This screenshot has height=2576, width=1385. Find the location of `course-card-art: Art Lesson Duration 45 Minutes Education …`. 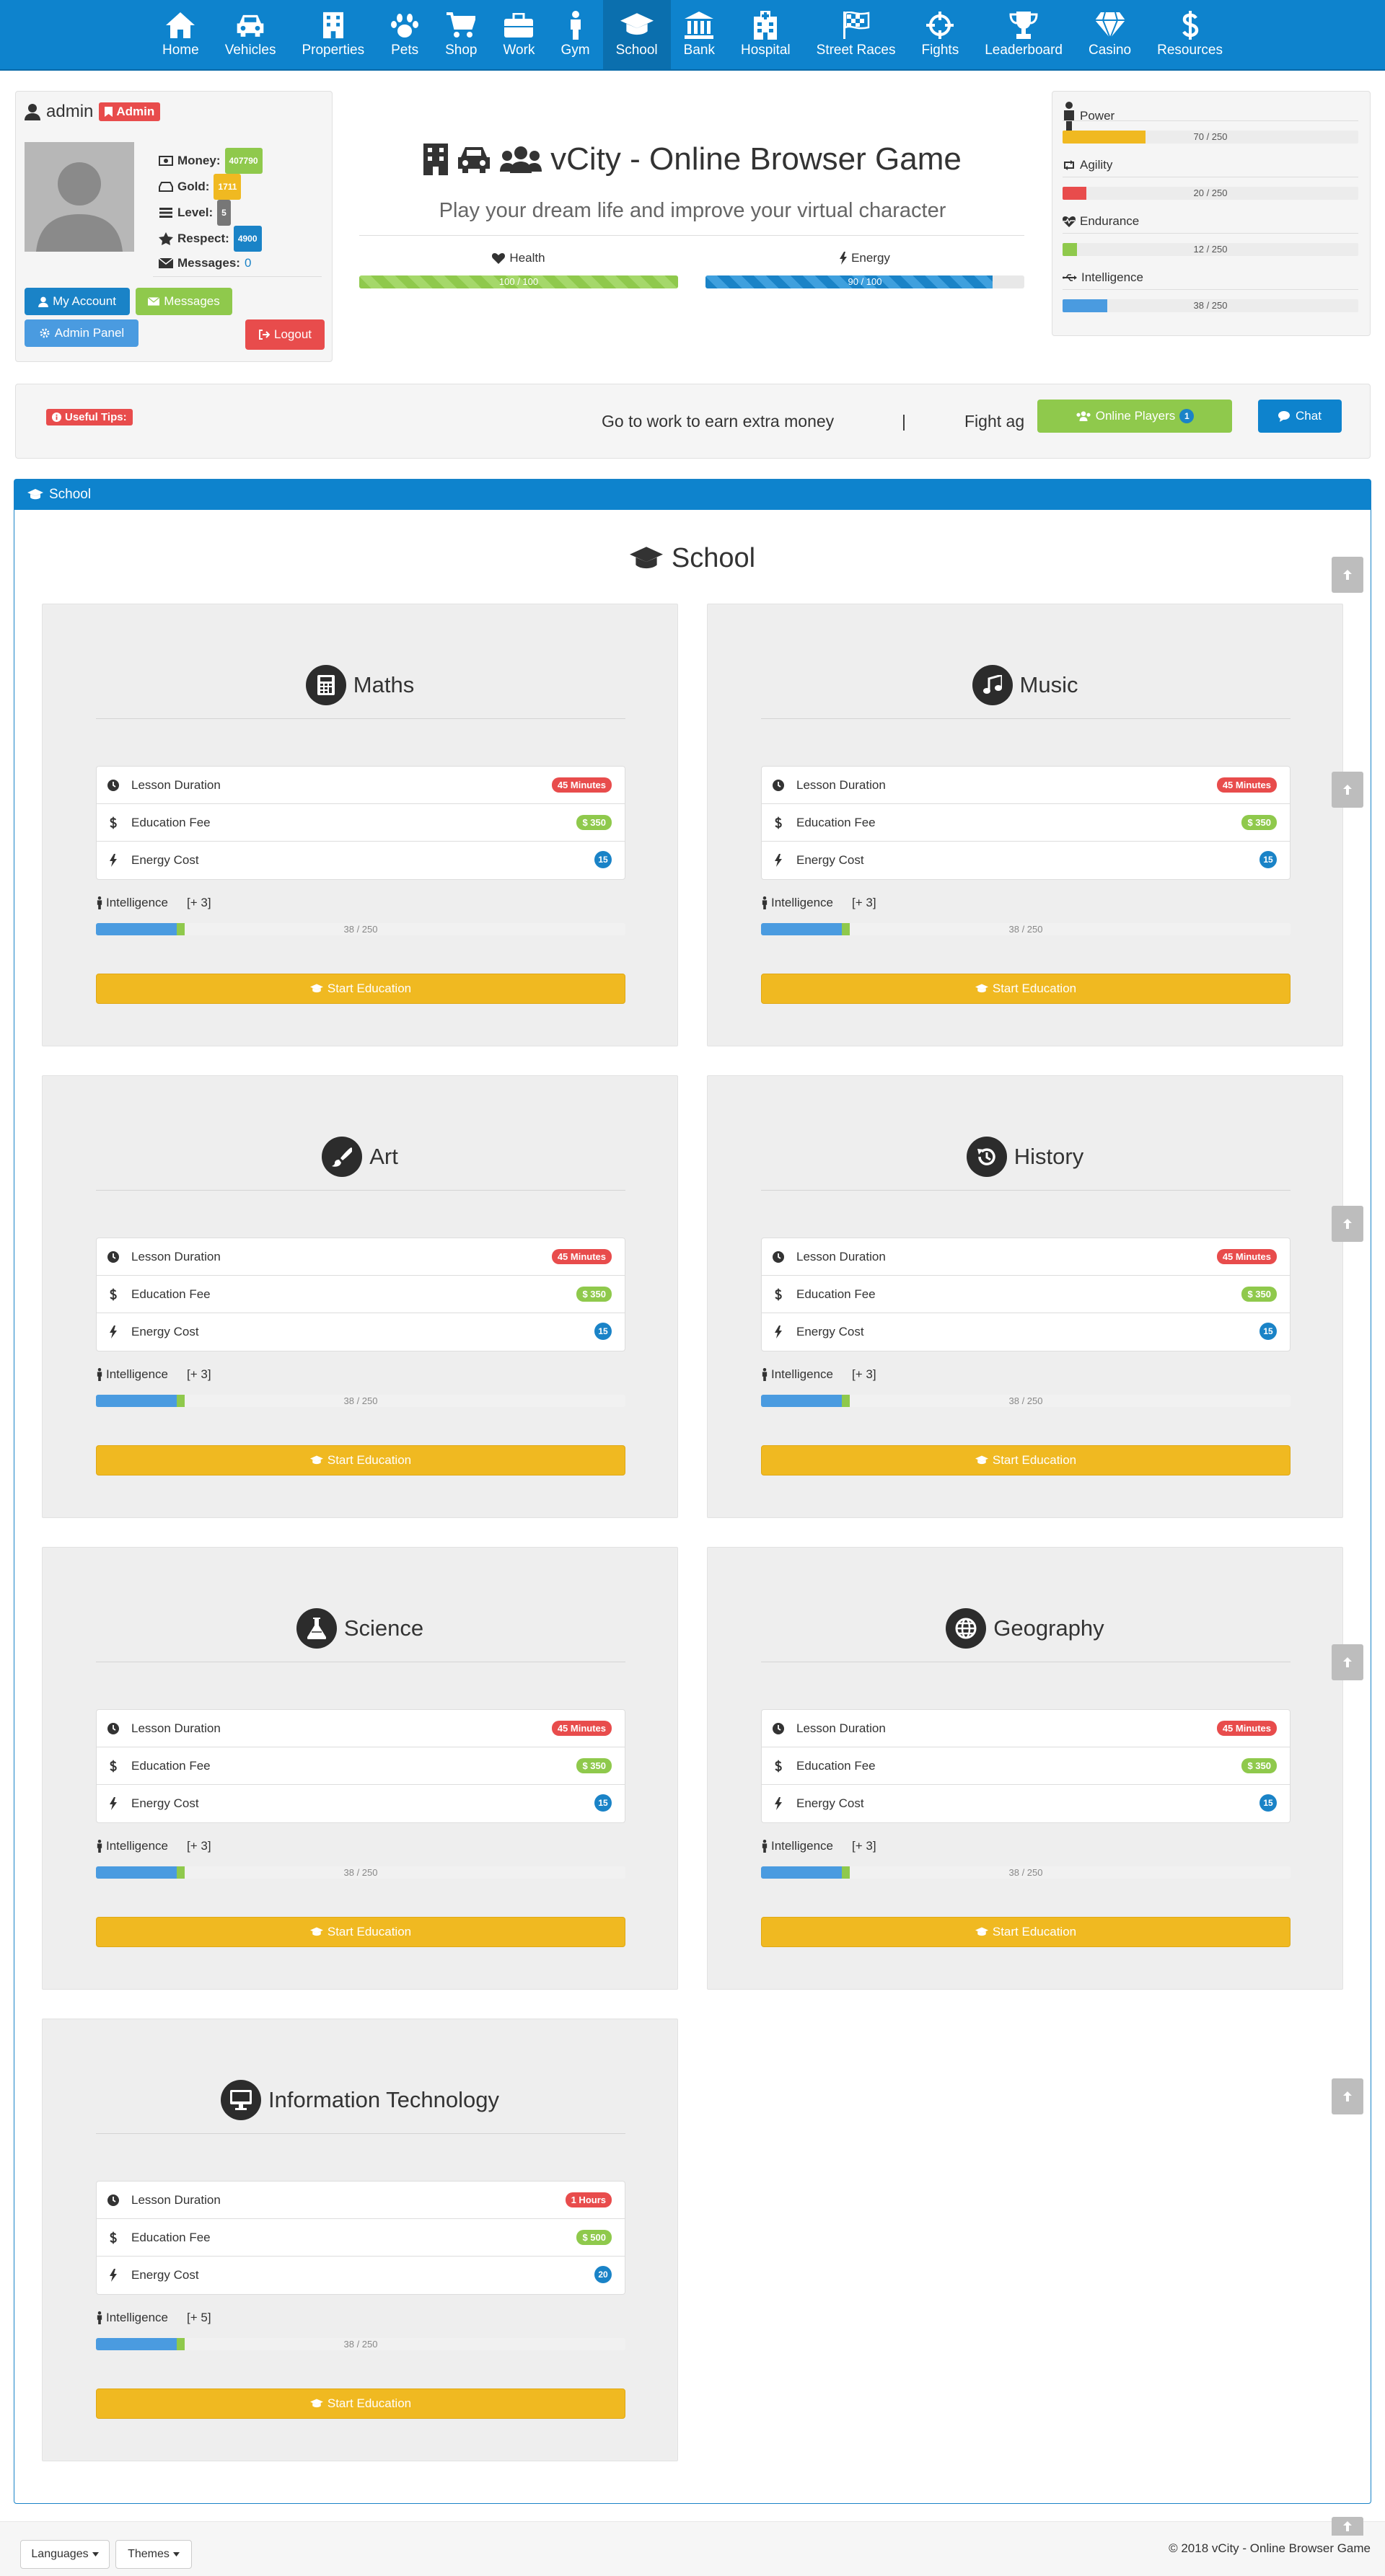

course-card-art: Art Lesson Duration 45 Minutes Education … is located at coordinates (360, 1296).